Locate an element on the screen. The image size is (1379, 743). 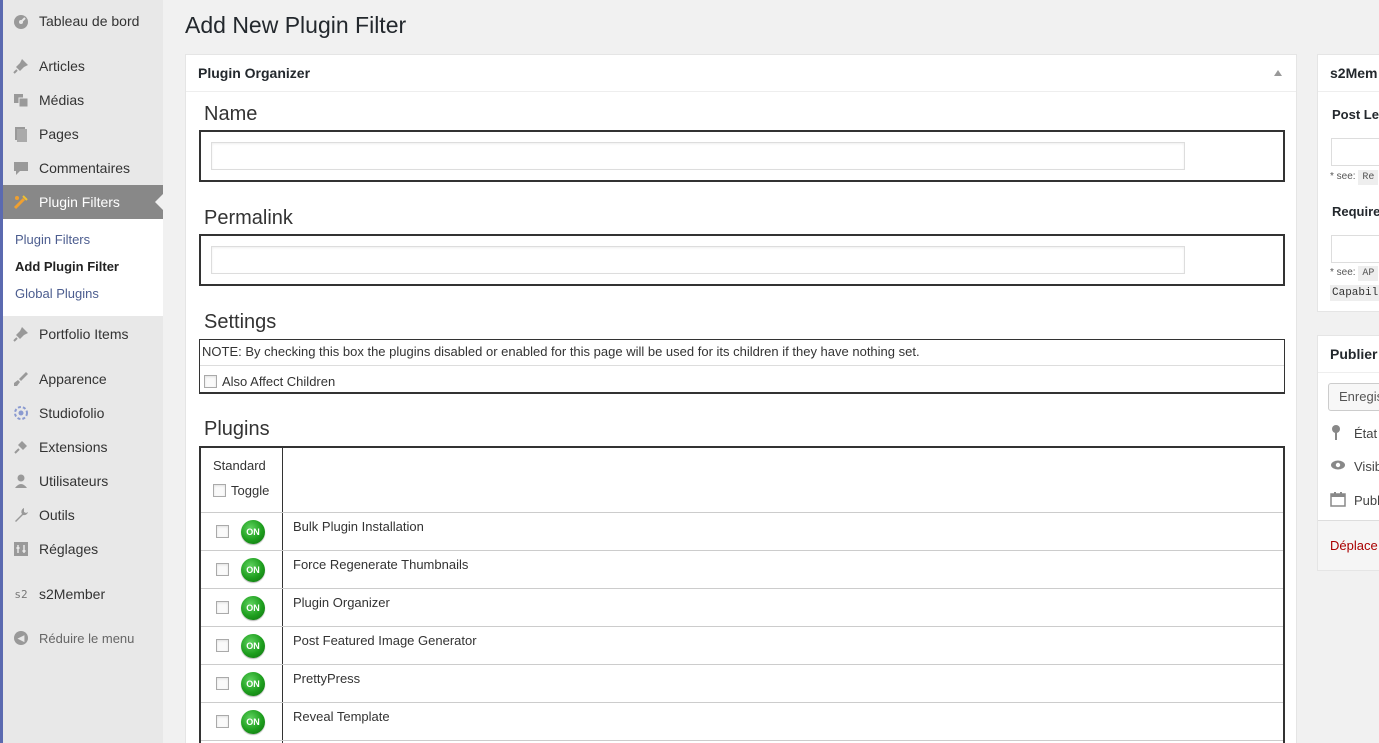
plugins-table-header: Standard Toggle is located at coordinates (742, 480).